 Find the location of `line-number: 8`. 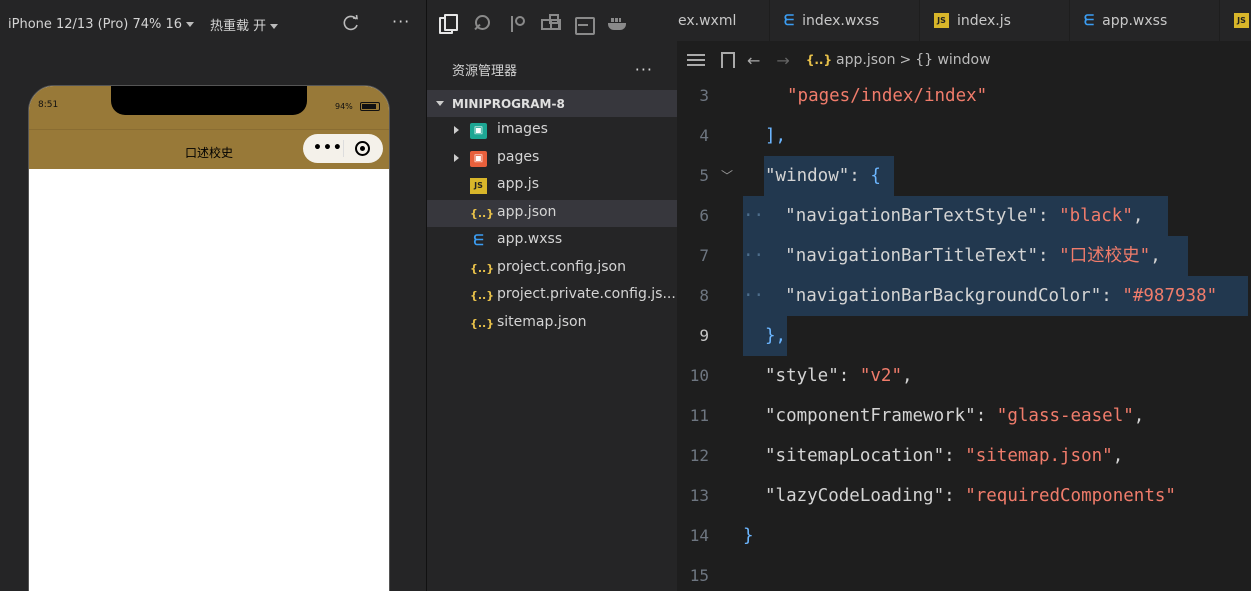

line-number: 8 is located at coordinates (704, 295).